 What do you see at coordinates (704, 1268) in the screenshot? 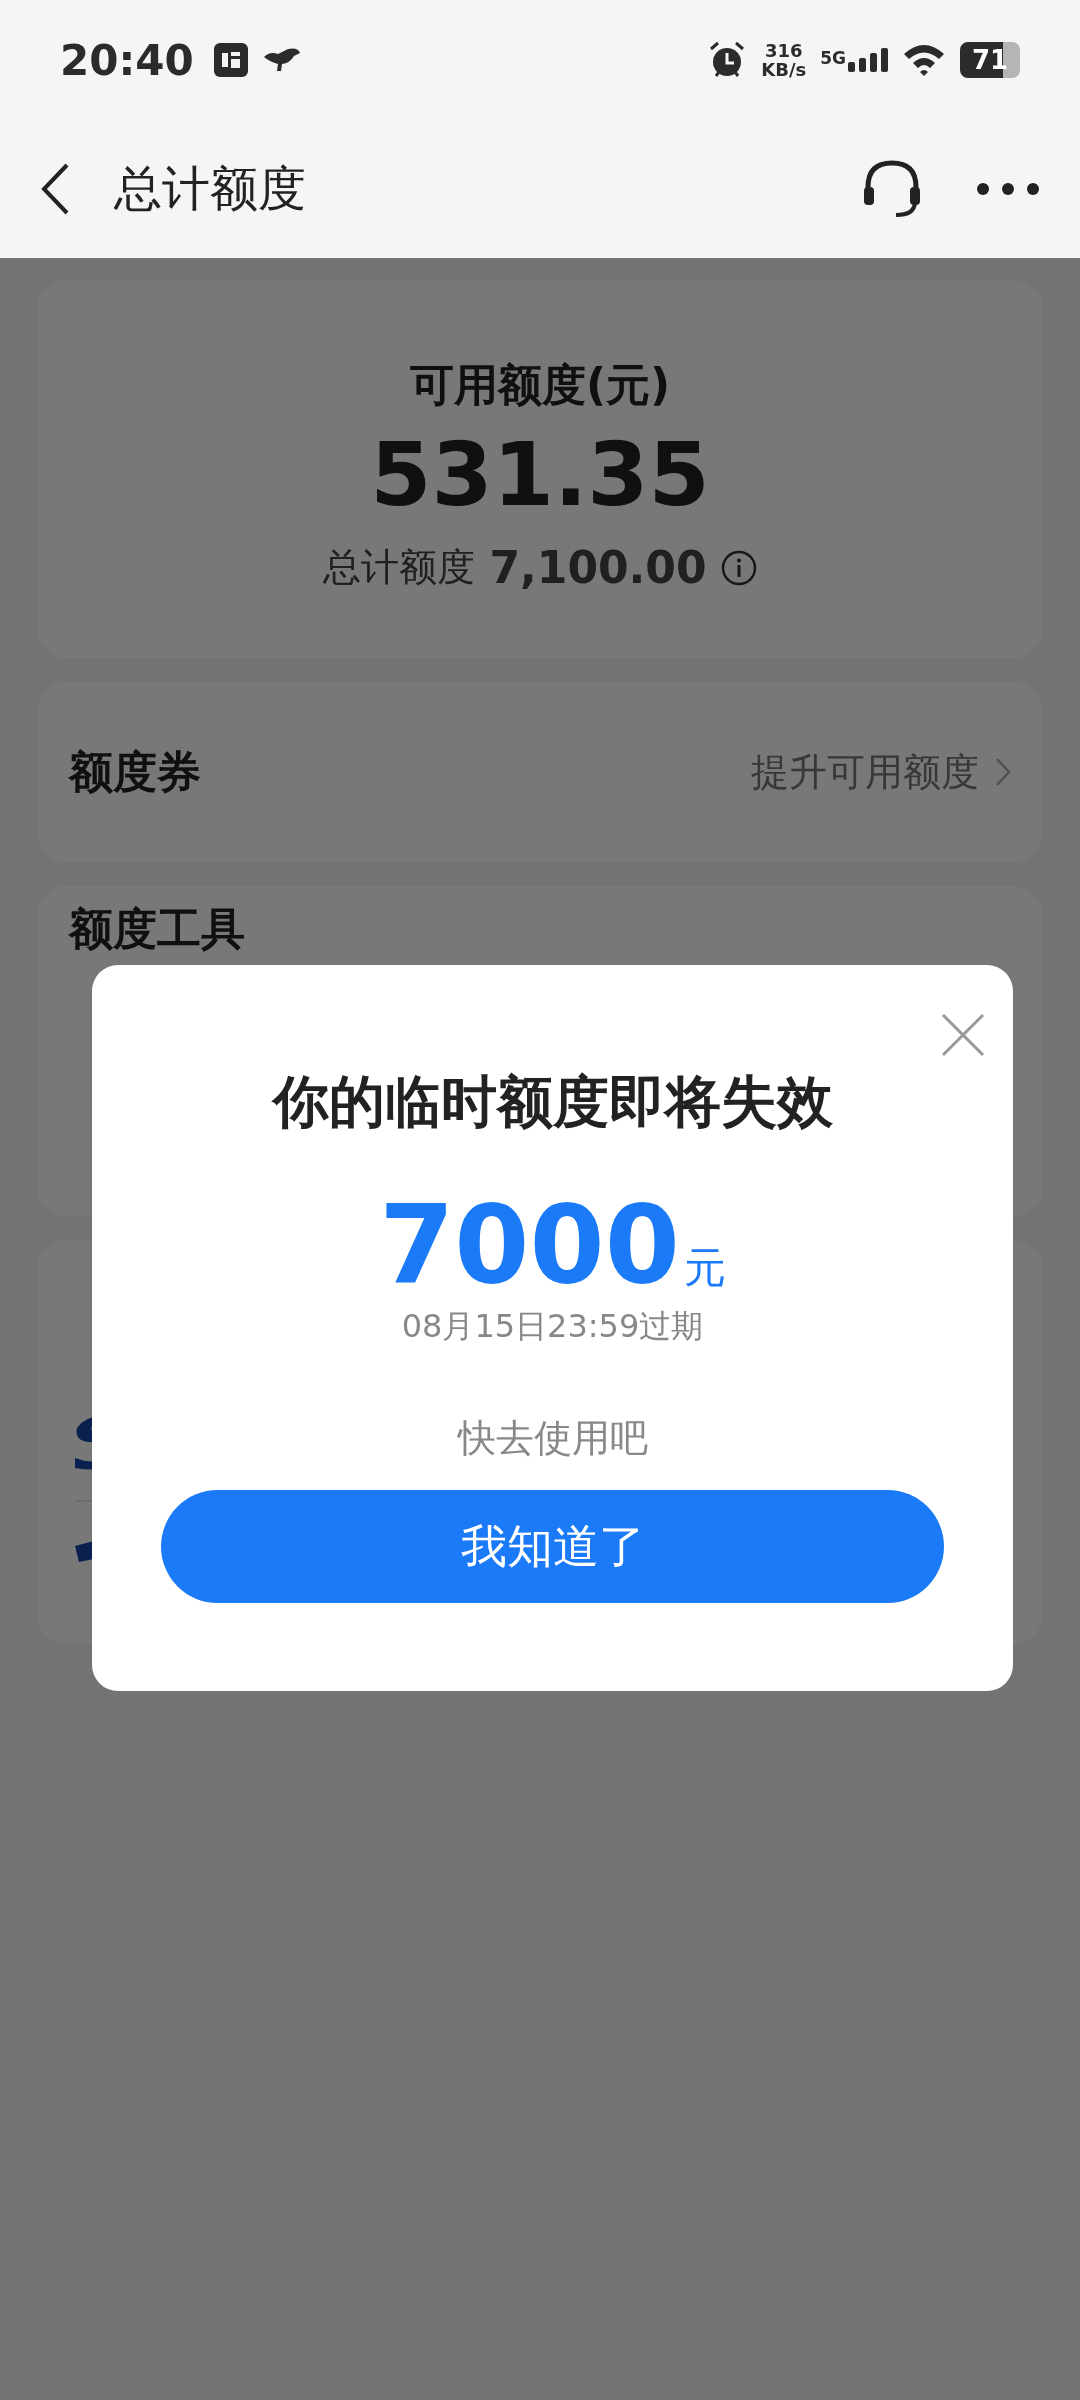
I see `currency-unit: 元` at bounding box center [704, 1268].